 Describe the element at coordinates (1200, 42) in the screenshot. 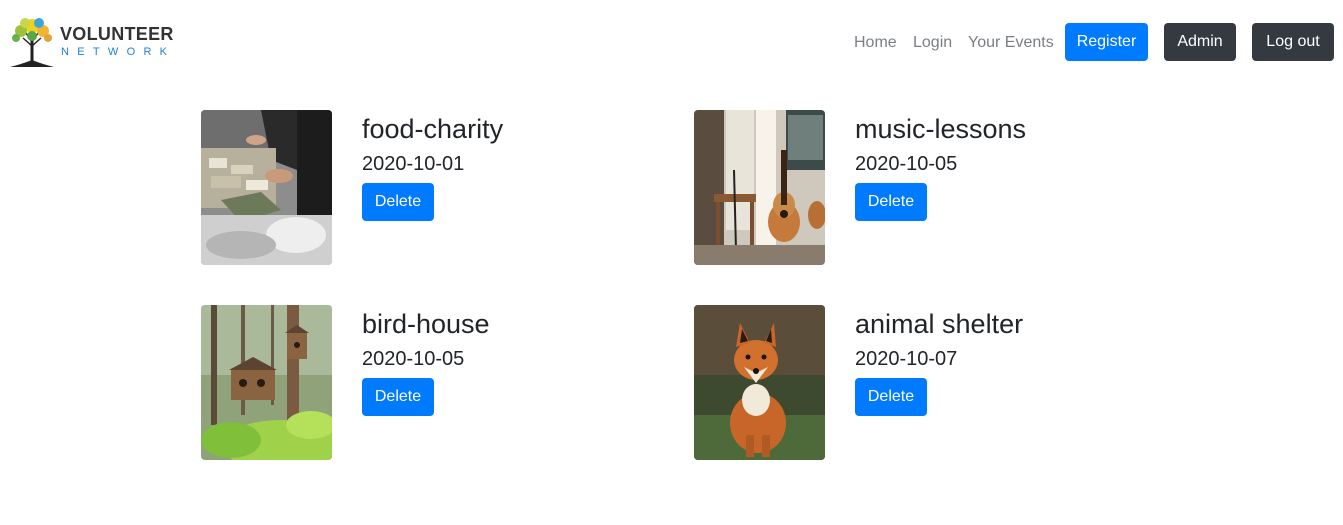

I see `admin-button: Admin` at that location.